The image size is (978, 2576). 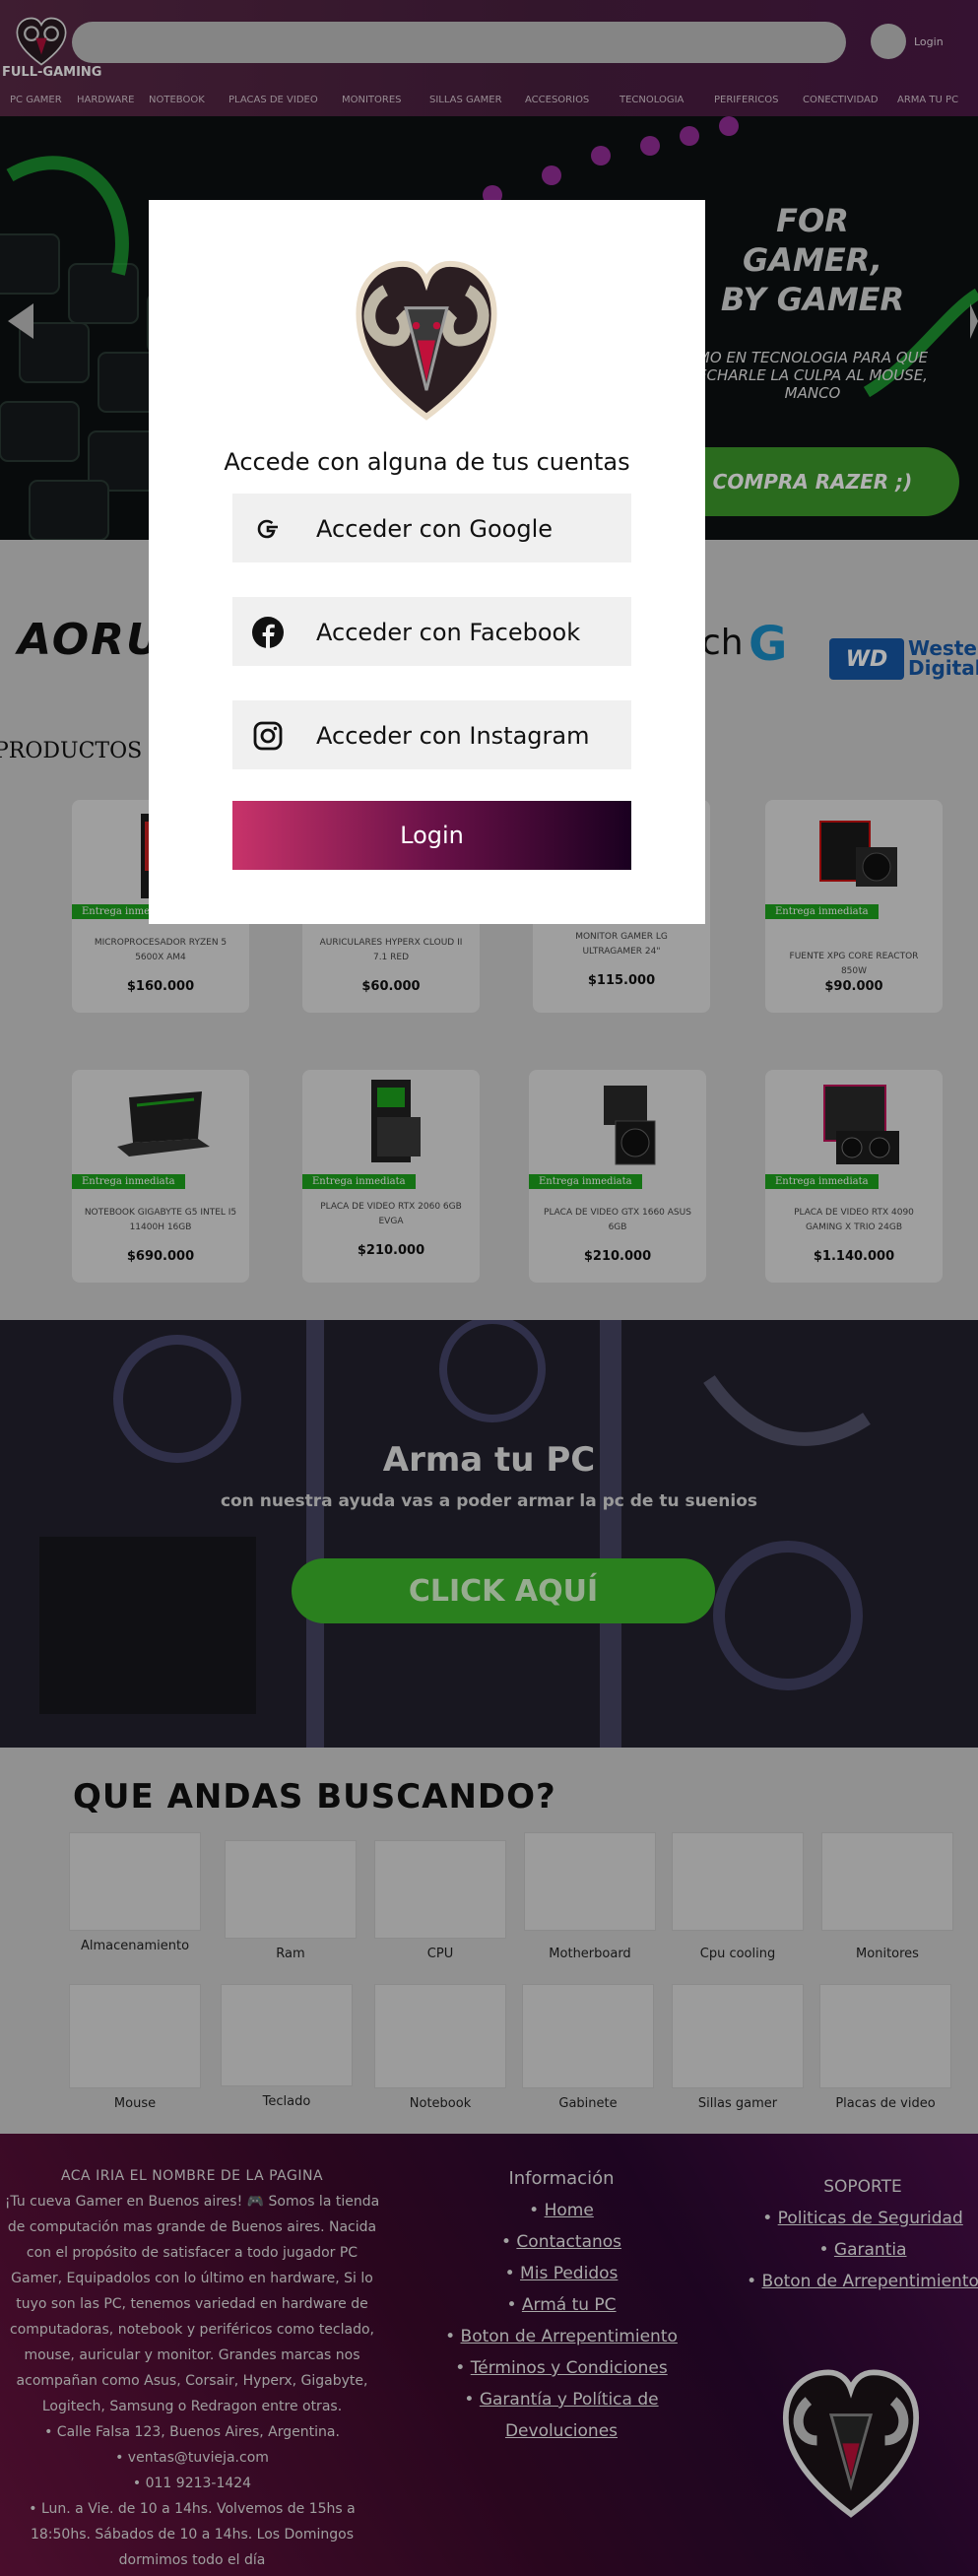 What do you see at coordinates (268, 736) in the screenshot?
I see `instagram-icon` at bounding box center [268, 736].